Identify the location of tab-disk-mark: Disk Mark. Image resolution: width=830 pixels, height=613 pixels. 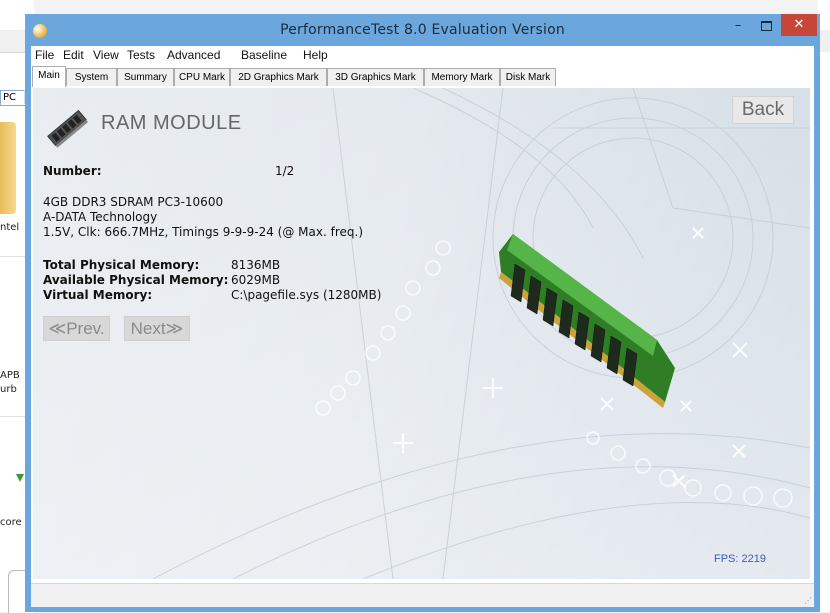
(528, 77).